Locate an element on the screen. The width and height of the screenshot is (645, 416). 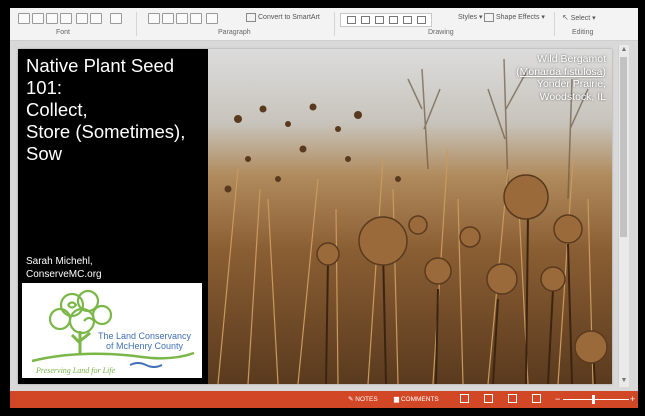
vertical-scrollbar: ▲ ▼ is located at coordinates (623, 216).